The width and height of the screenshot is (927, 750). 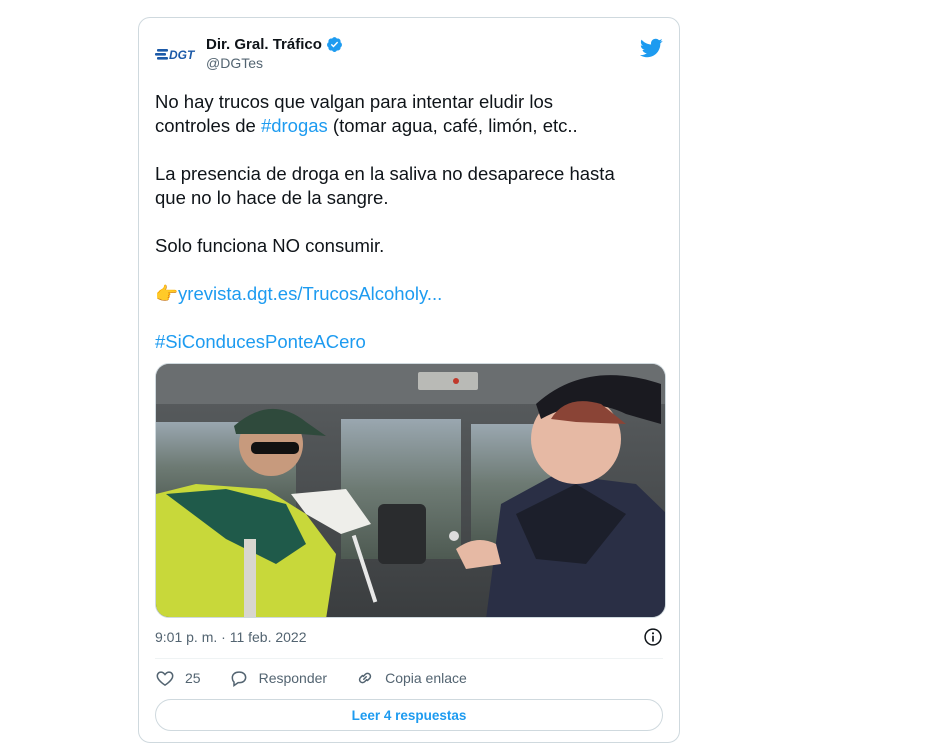 I want to click on read-replies-button: Leer 4 respuestas, so click(x=409, y=715).